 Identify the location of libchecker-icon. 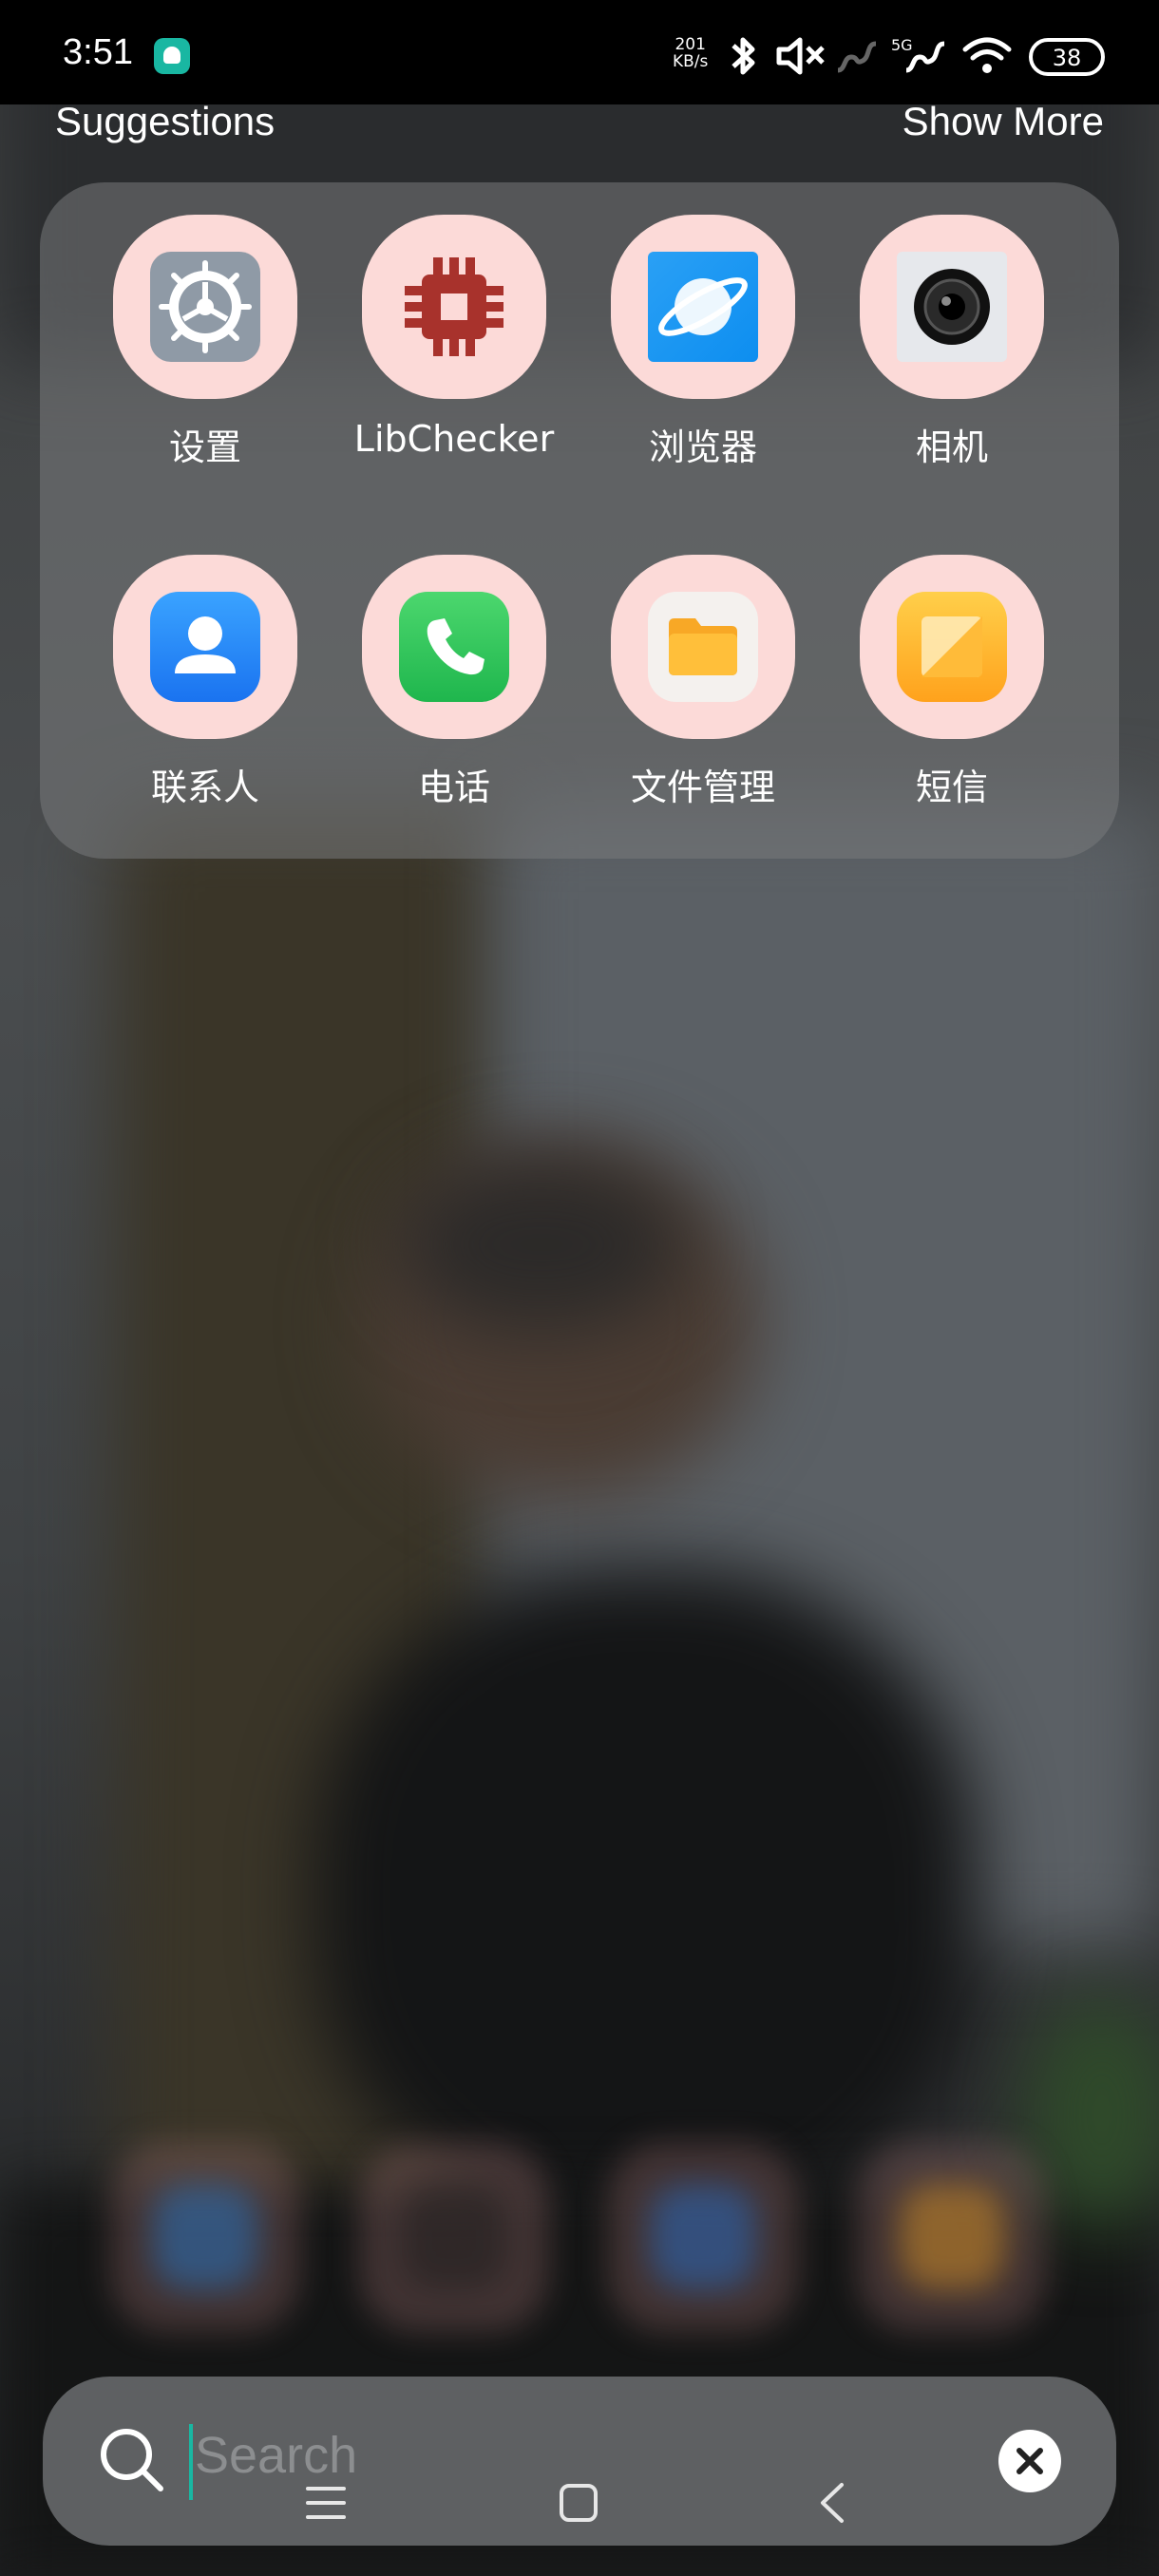
(454, 307).